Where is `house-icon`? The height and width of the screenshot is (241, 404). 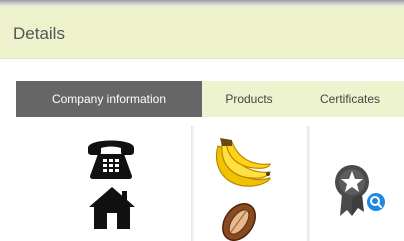
house-icon is located at coordinates (112, 208).